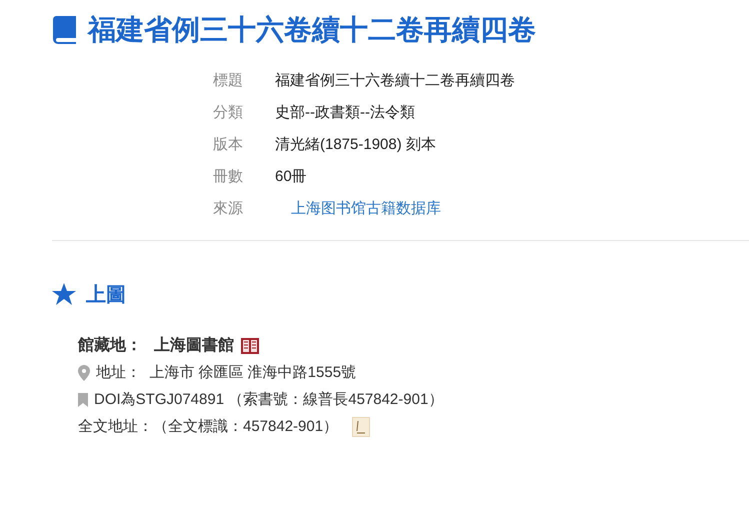  Describe the element at coordinates (208, 427) in the screenshot. I see `fulltext-text: 全文地址：（全文標識：457842-901）` at that location.